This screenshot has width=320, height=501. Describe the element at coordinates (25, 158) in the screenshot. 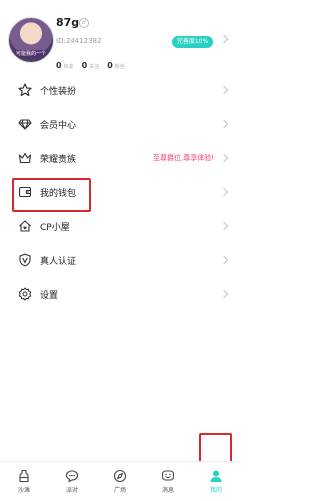

I see `crown-icon` at that location.